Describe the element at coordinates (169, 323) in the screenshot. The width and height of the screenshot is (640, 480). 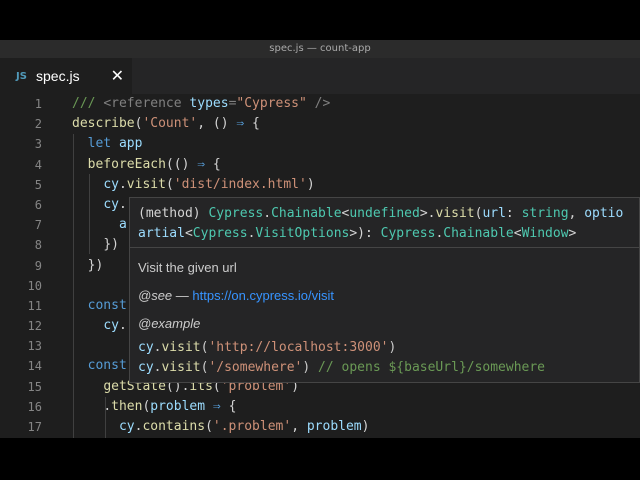
I see `example-label: @example` at that location.